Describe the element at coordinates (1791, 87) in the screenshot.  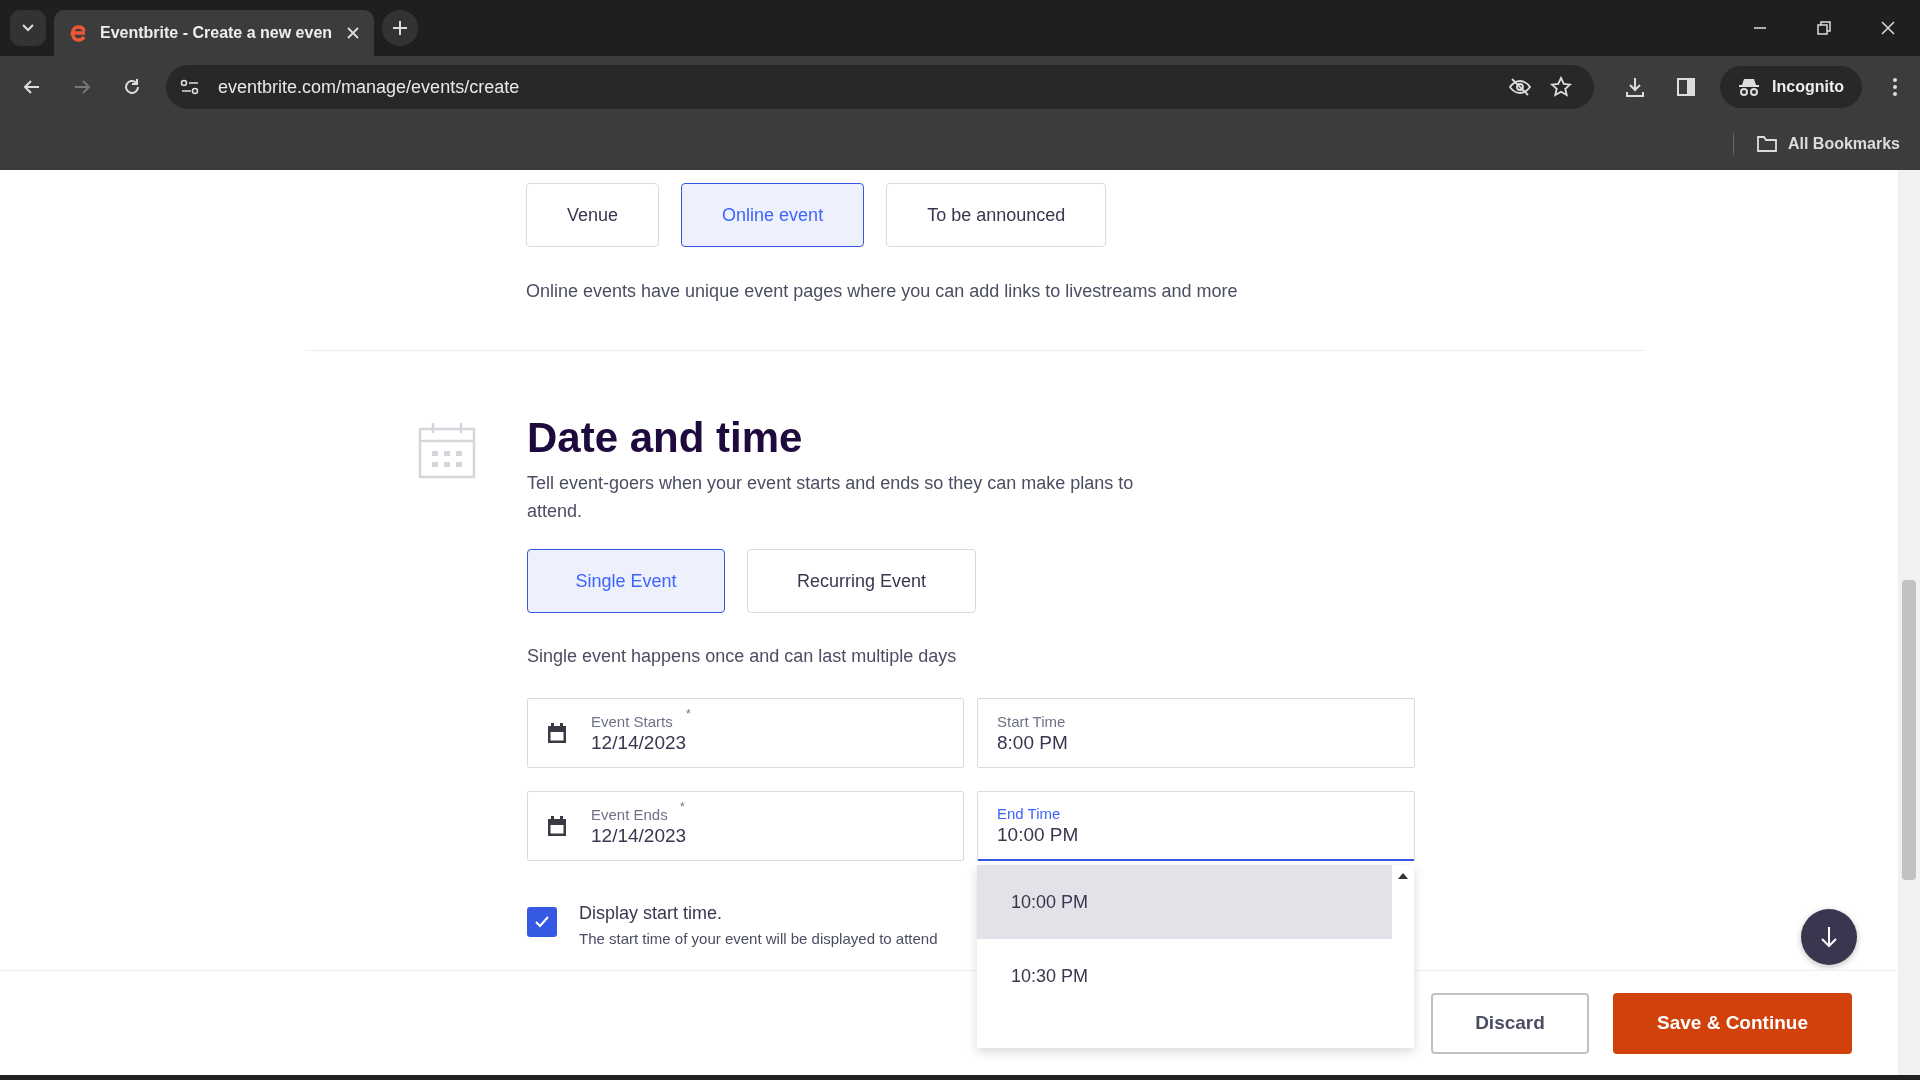
I see `incognito-button: Incognito` at that location.